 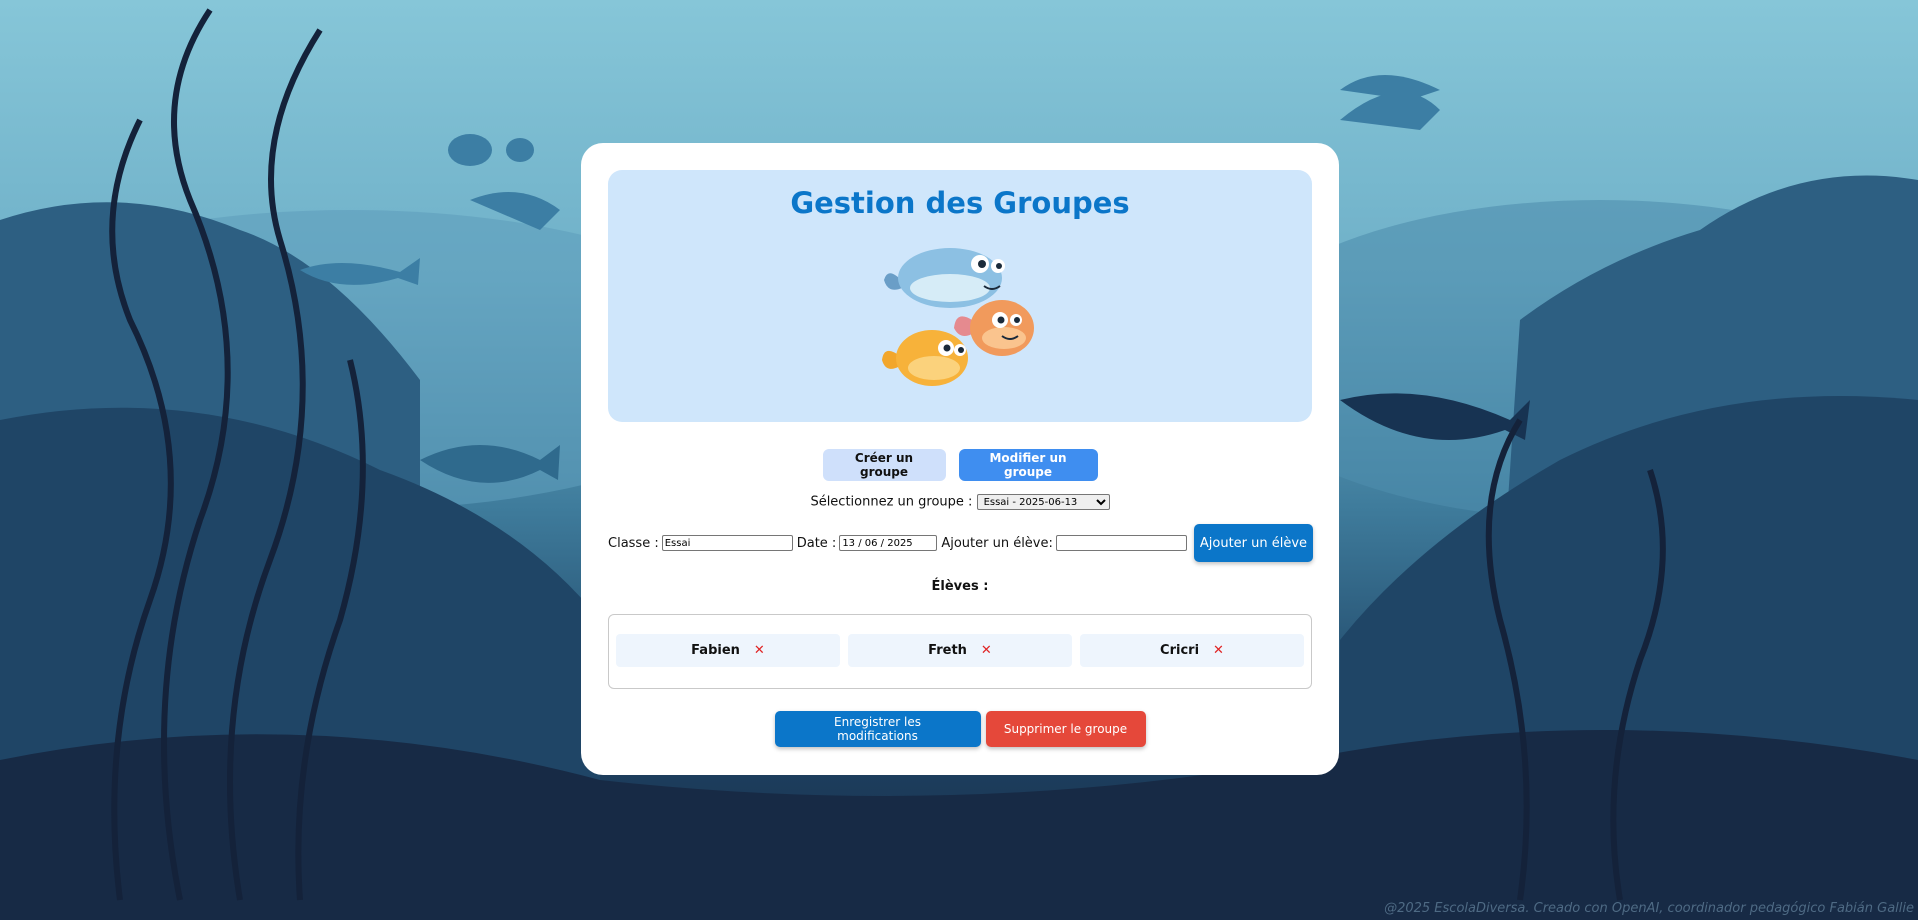 I want to click on header-banner: Gestion des Groupes, so click(x=960, y=296).